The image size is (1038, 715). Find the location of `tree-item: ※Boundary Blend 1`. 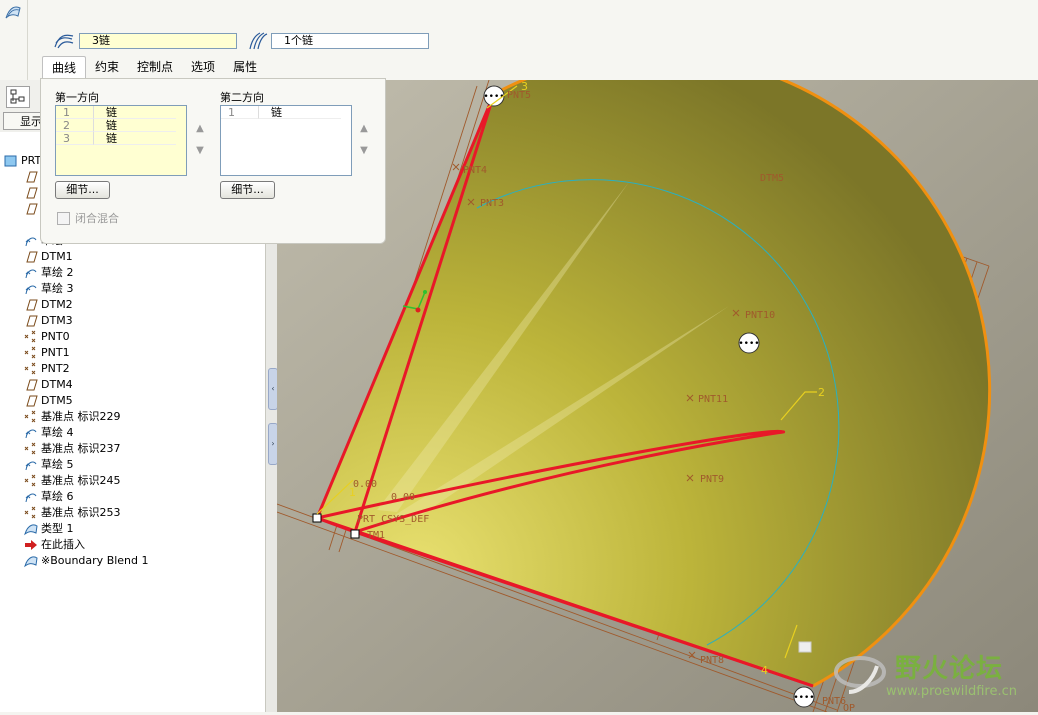

tree-item: ※Boundary Blend 1 is located at coordinates (86, 561).